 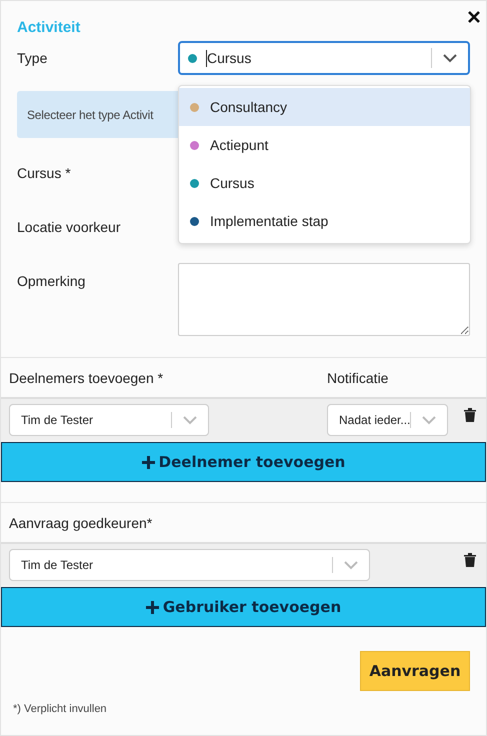 What do you see at coordinates (51, 281) in the screenshot?
I see `field-label: Opmerking` at bounding box center [51, 281].